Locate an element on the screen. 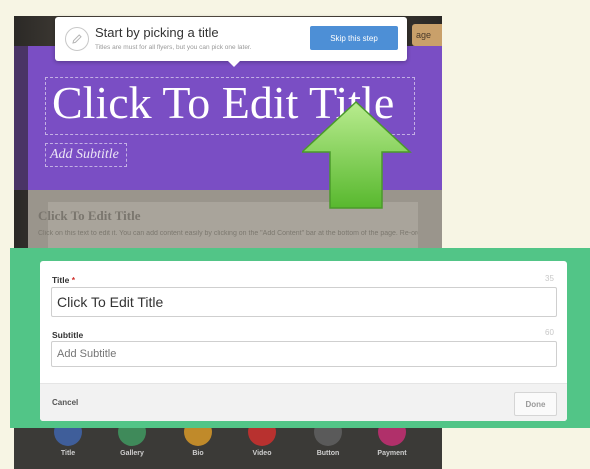  title-char-counter: 35 is located at coordinates (549, 278).